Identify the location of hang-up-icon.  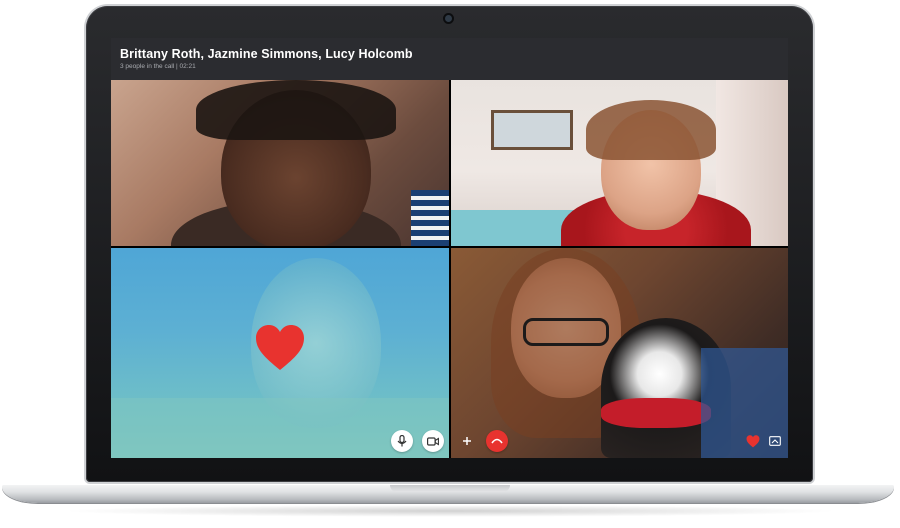
(497, 441).